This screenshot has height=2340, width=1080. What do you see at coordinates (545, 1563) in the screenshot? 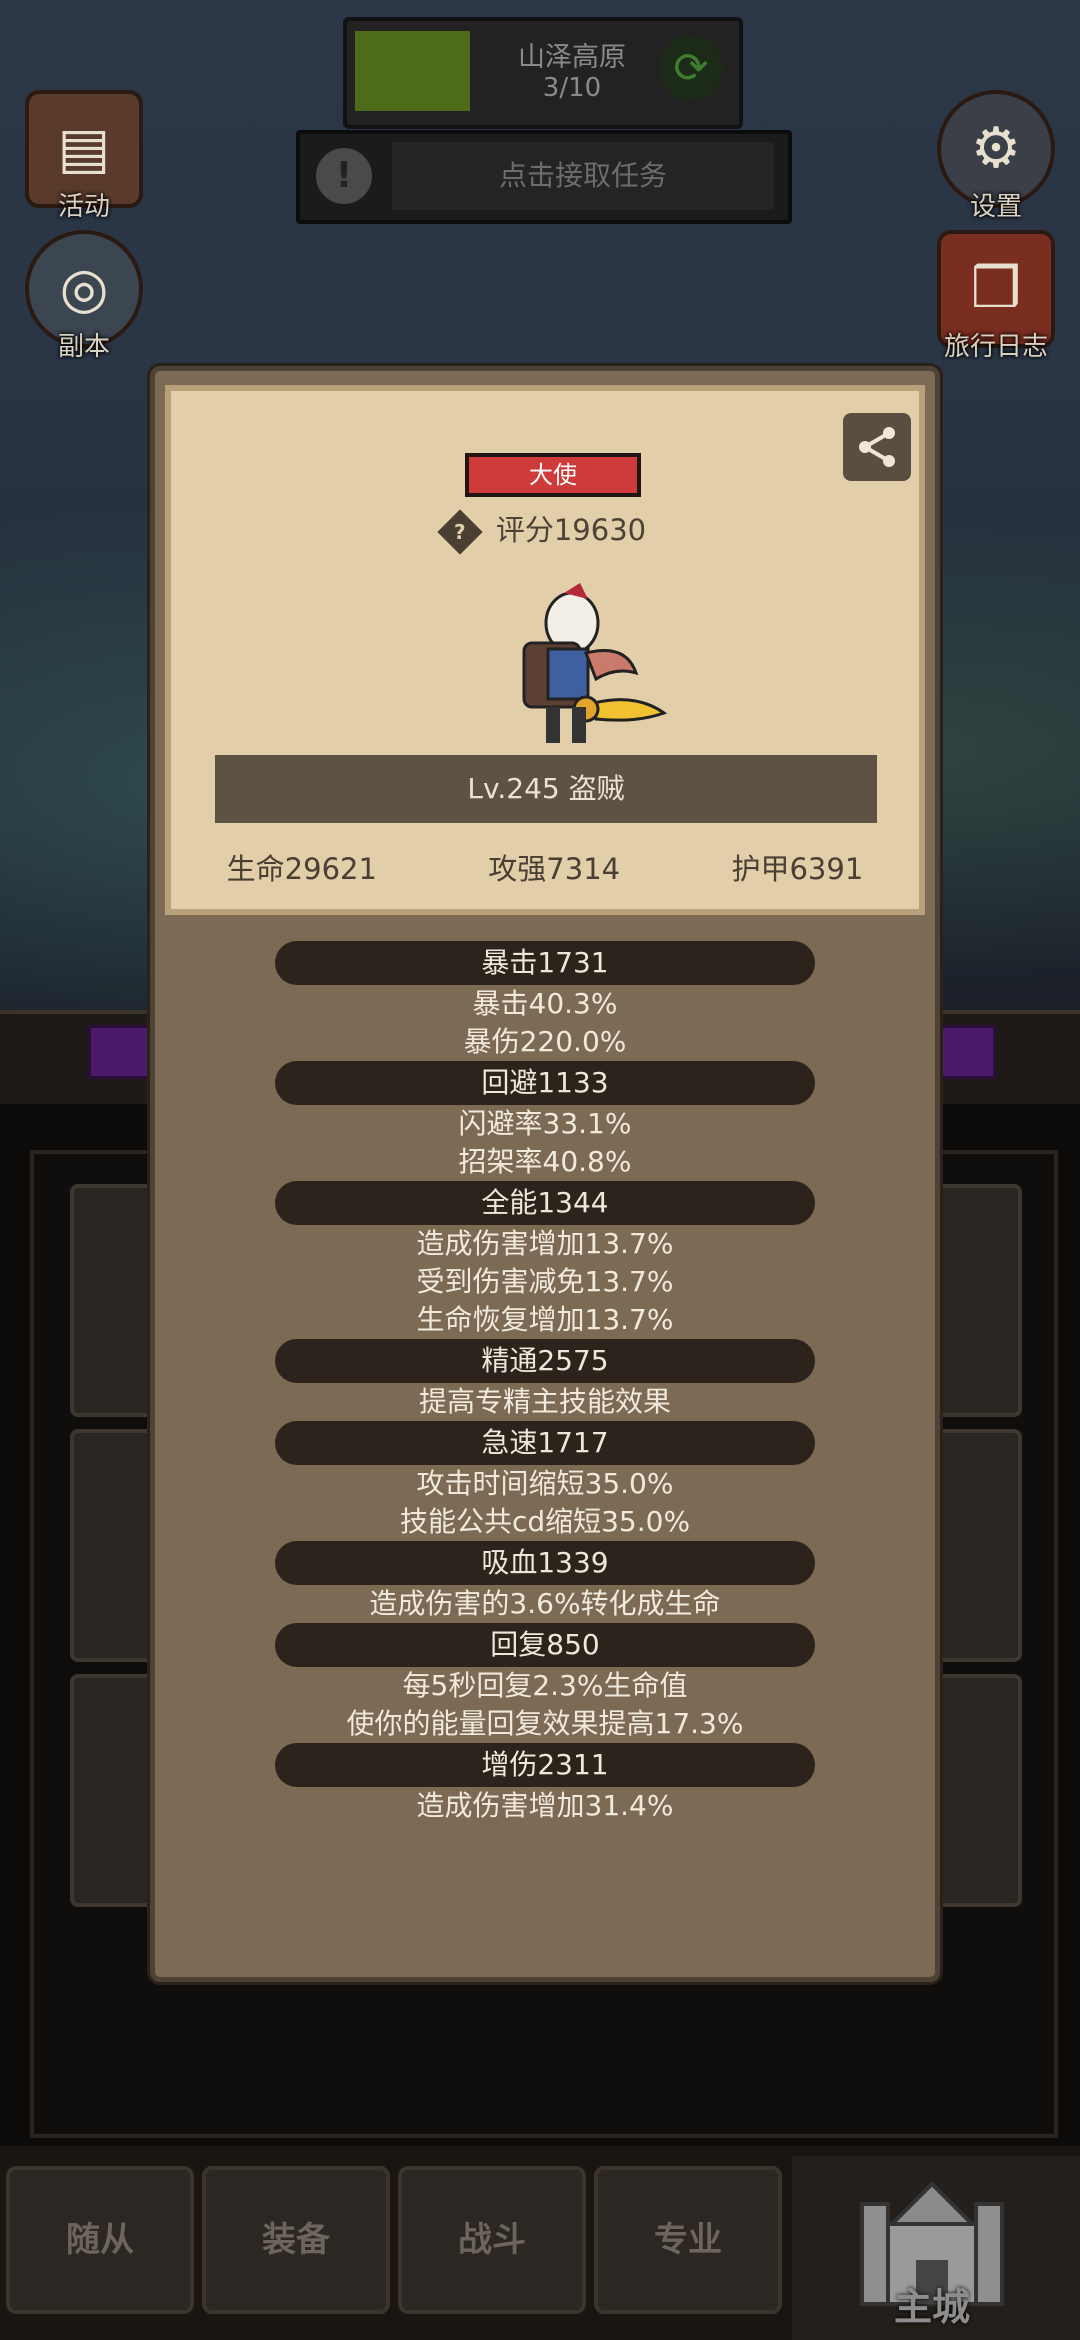
I see `stat-header: 吸血1339` at bounding box center [545, 1563].